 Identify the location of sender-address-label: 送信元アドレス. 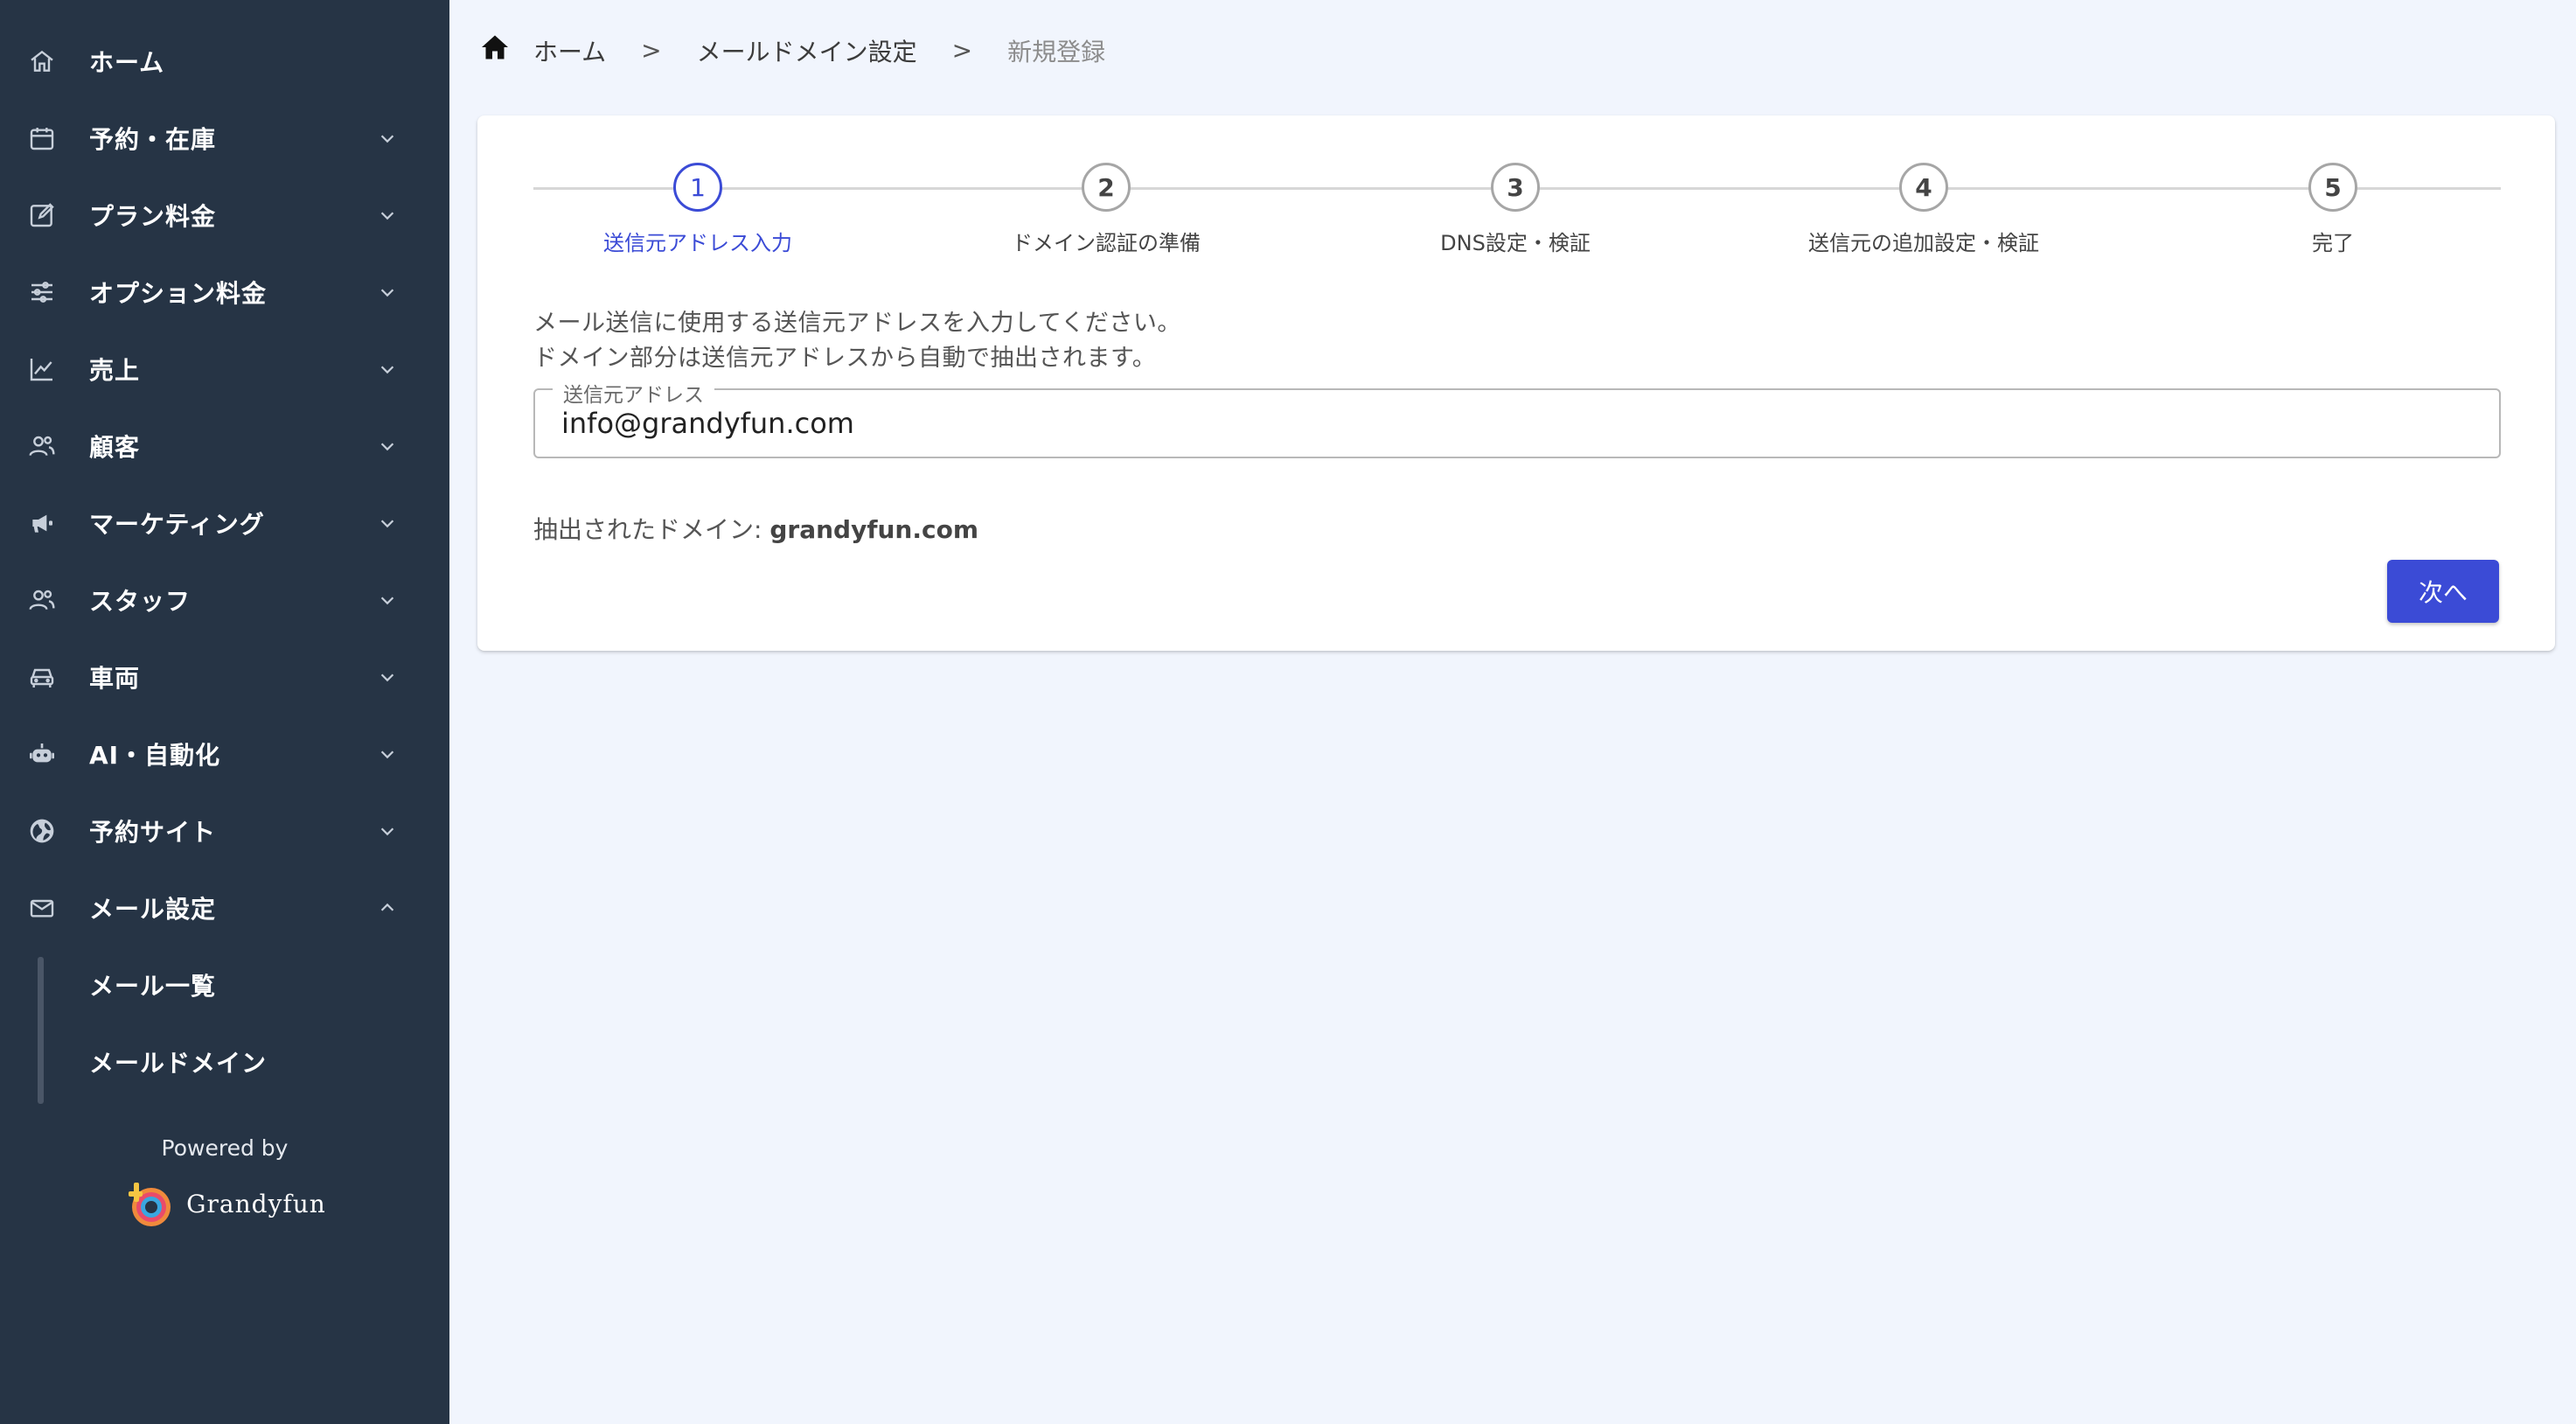
(633, 393).